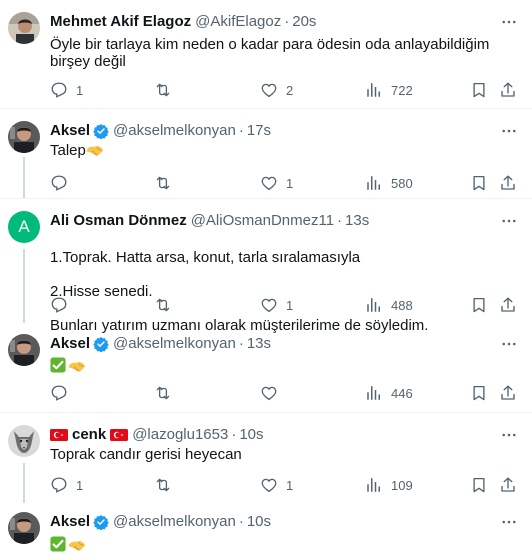 The image size is (532, 560). What do you see at coordinates (389, 485) in the screenshot?
I see `views-button: 109` at bounding box center [389, 485].